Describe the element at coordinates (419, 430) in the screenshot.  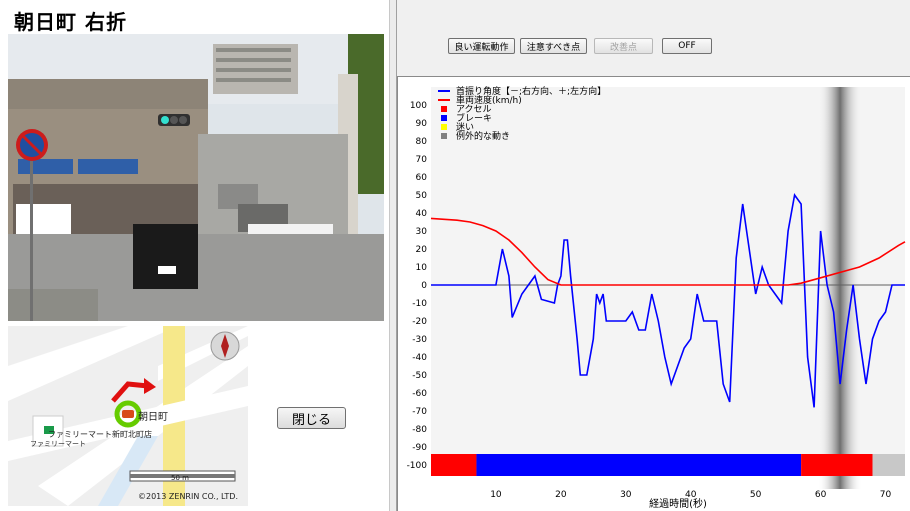
I see `y-tick-label: -80` at that location.